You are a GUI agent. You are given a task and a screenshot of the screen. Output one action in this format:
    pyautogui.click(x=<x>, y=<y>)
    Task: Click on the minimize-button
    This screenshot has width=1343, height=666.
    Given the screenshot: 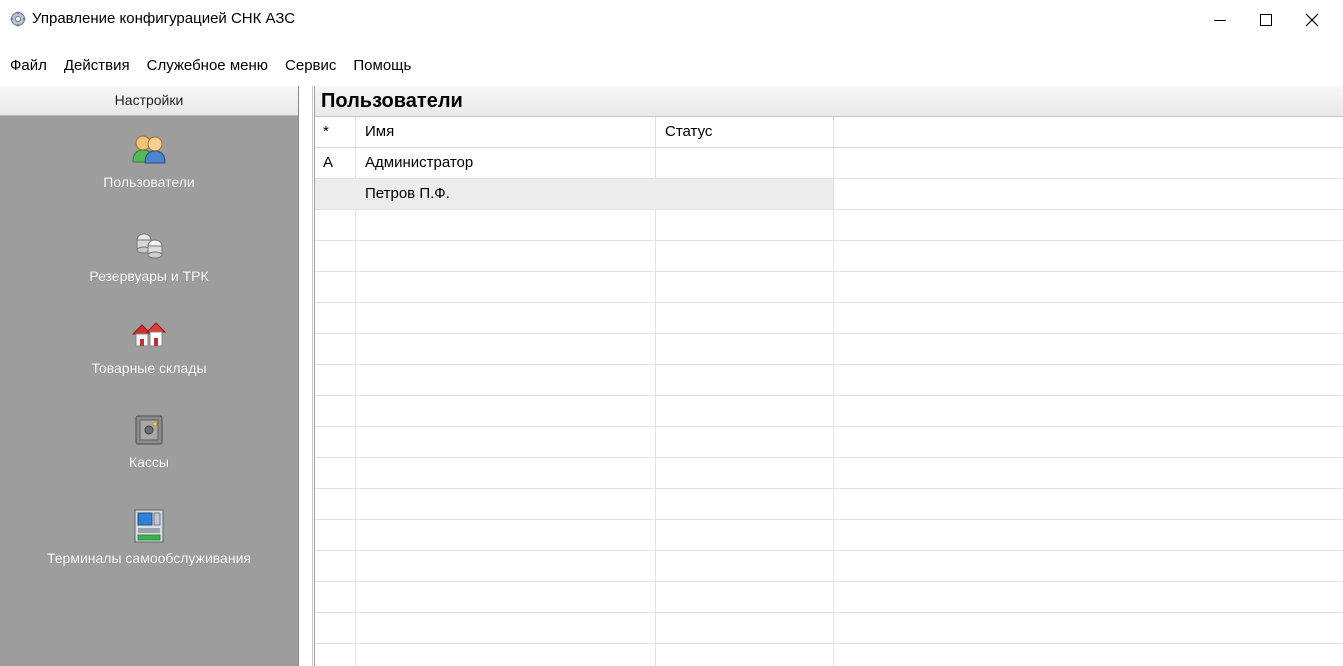 What is the action you would take?
    pyautogui.click(x=1220, y=20)
    